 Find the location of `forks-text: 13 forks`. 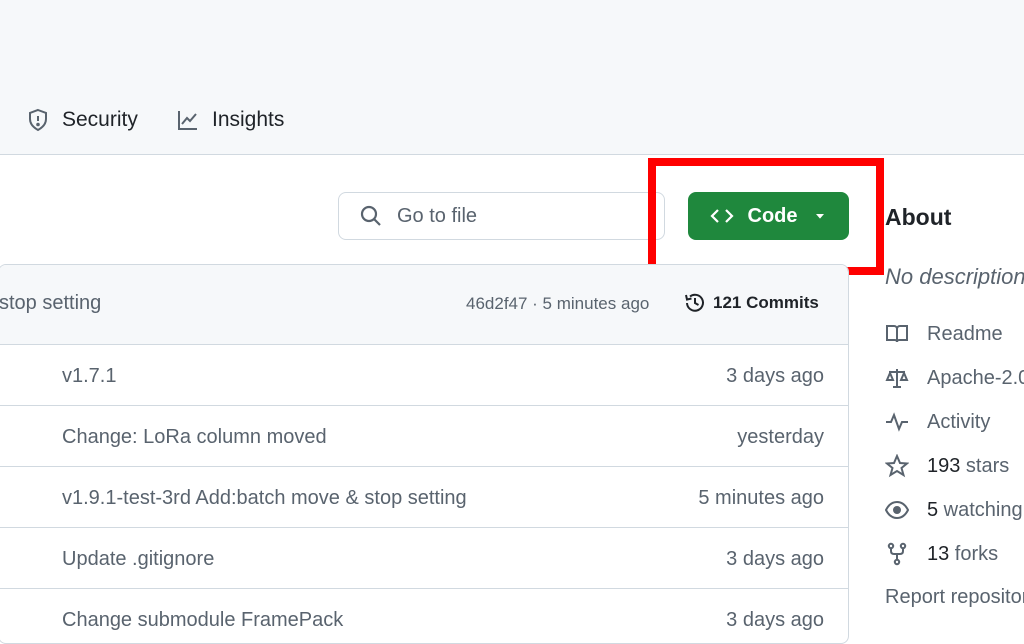

forks-text: 13 forks is located at coordinates (962, 554).